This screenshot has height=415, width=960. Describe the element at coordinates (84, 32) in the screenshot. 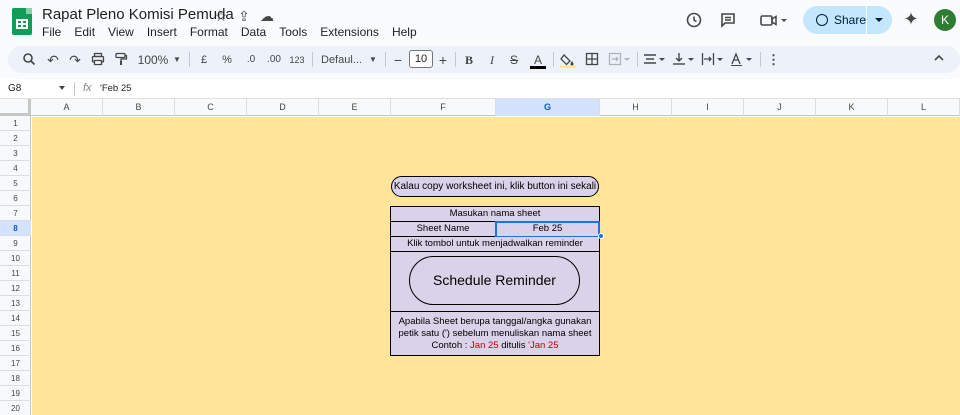

I see `menu-edit: Edit` at that location.